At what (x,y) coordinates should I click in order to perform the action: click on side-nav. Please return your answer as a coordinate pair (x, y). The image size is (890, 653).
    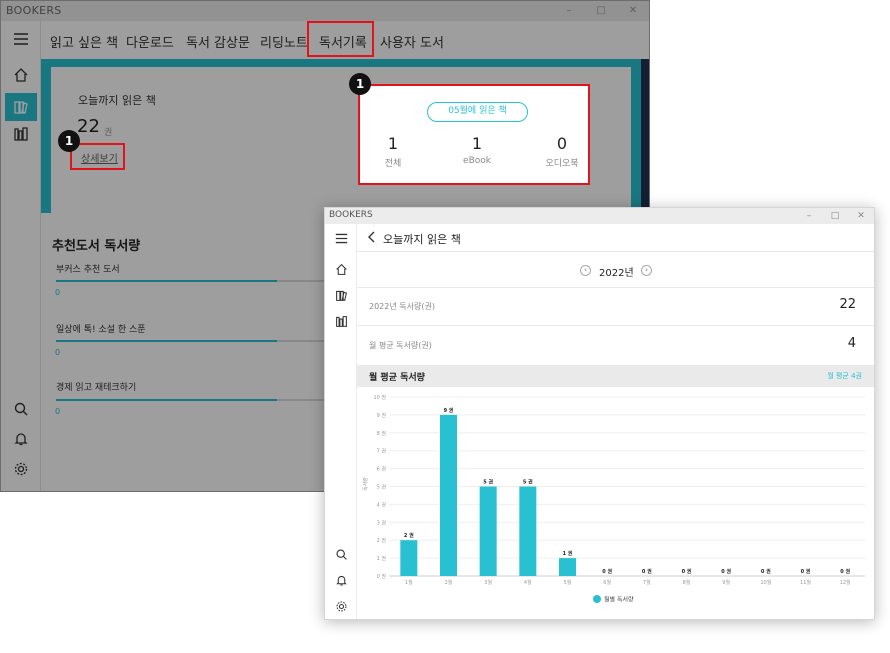
    Looking at the image, I should click on (341, 421).